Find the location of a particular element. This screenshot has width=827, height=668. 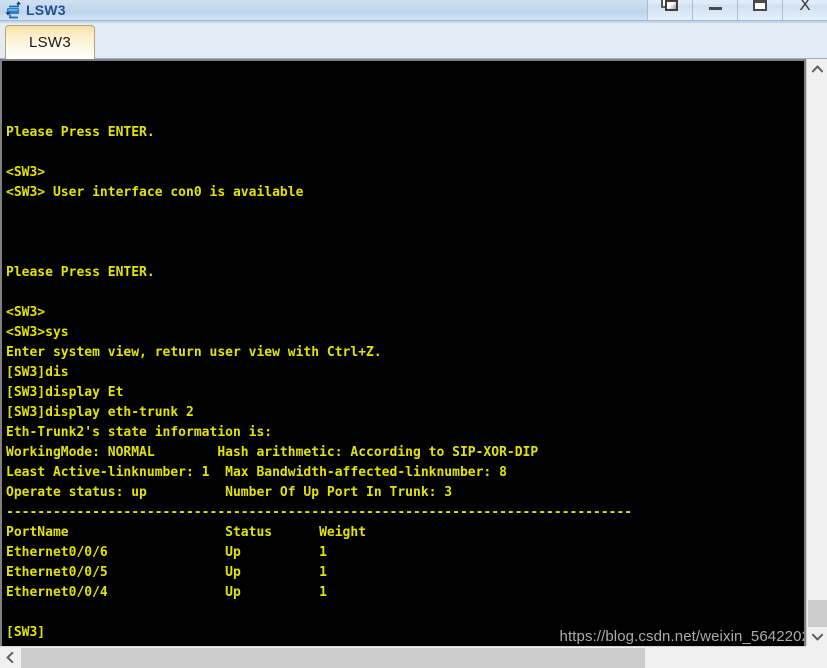

scroll-up-button is located at coordinates (817, 68).